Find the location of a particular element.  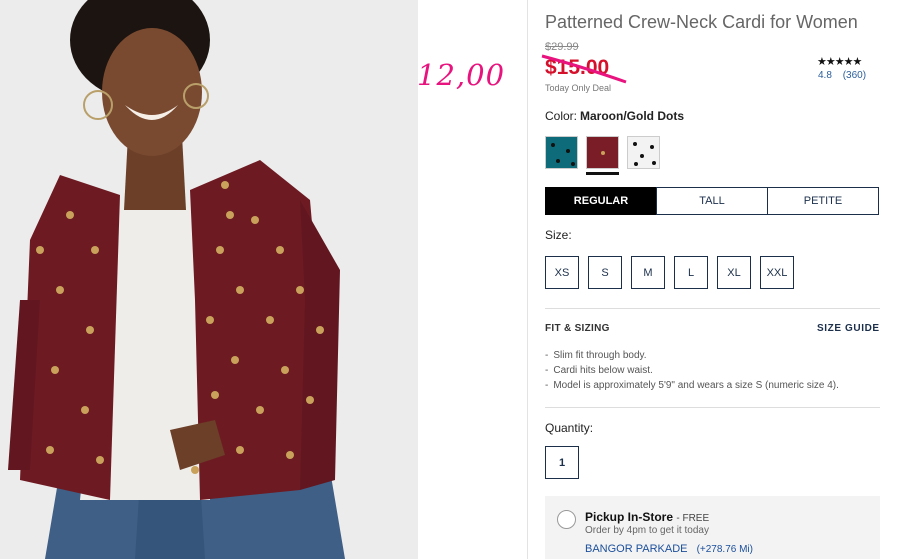

color-label: Color: is located at coordinates (561, 116).